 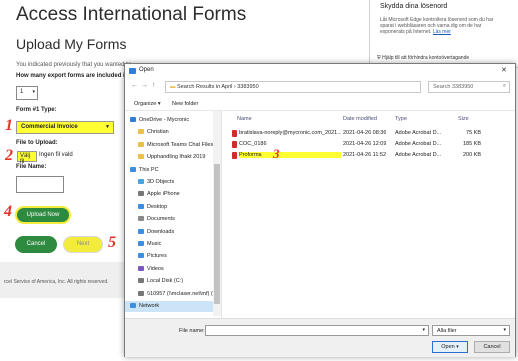 What do you see at coordinates (471, 144) in the screenshot?
I see `file-size: 185 KB` at bounding box center [471, 144].